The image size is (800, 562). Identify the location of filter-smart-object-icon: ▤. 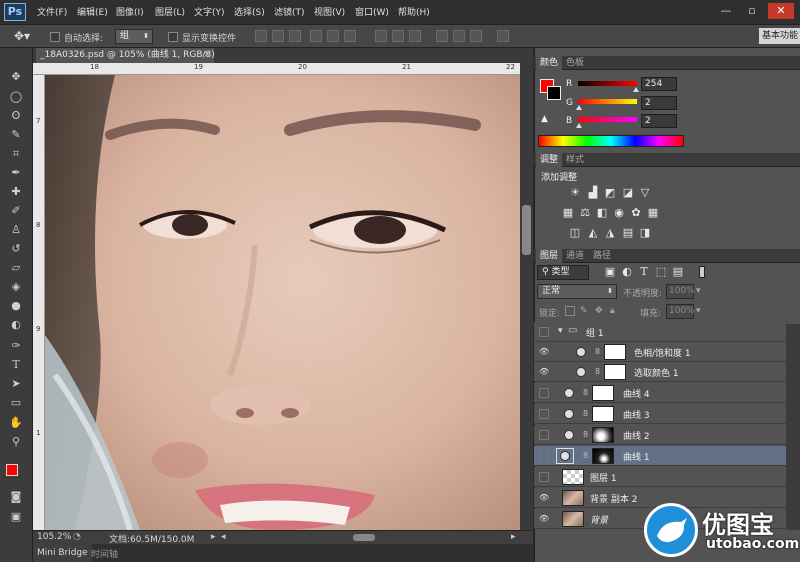
(678, 272).